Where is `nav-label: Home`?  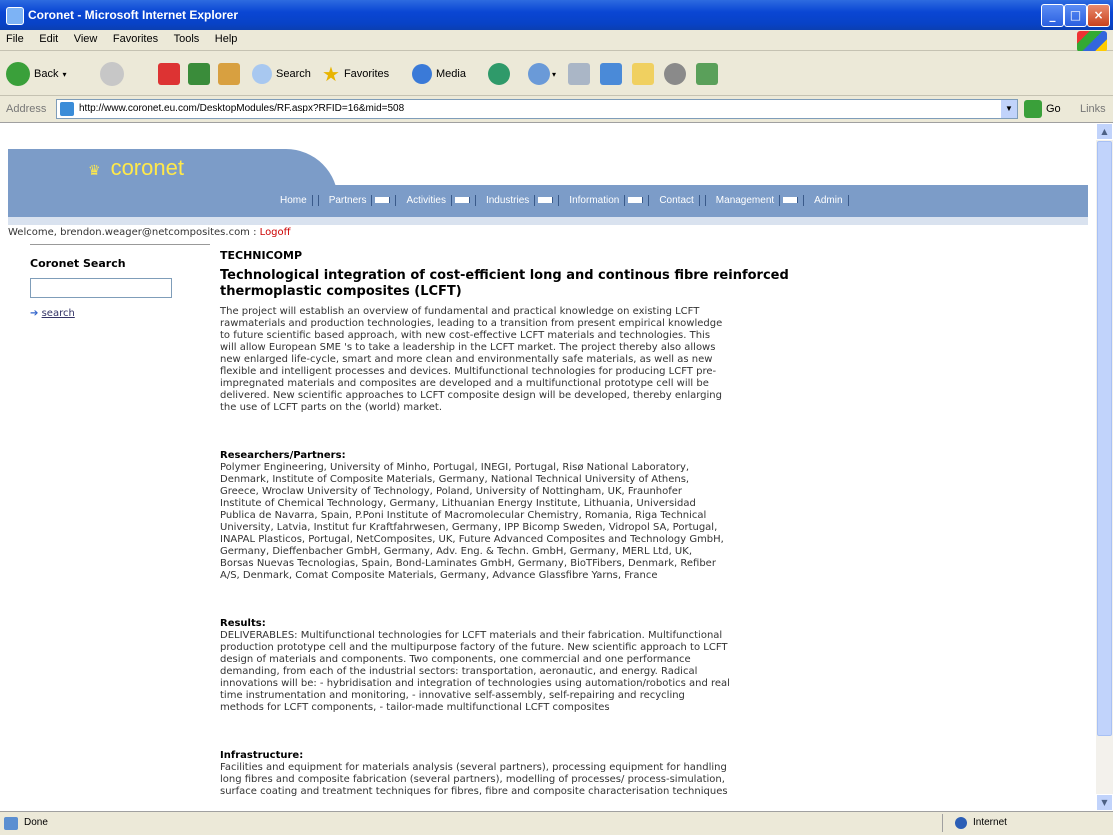
nav-label: Home is located at coordinates (294, 200).